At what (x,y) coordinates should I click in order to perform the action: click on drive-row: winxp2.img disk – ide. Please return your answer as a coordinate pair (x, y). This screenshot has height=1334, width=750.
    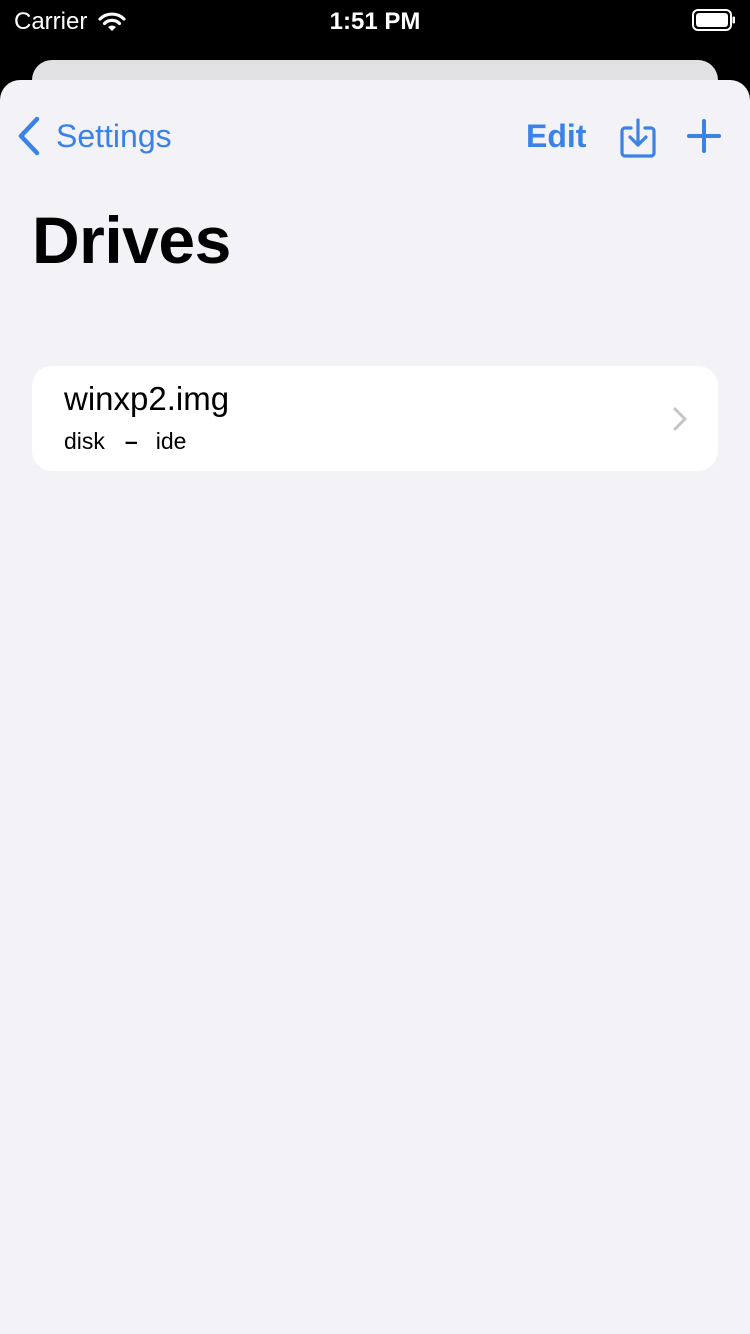
    Looking at the image, I should click on (375, 418).